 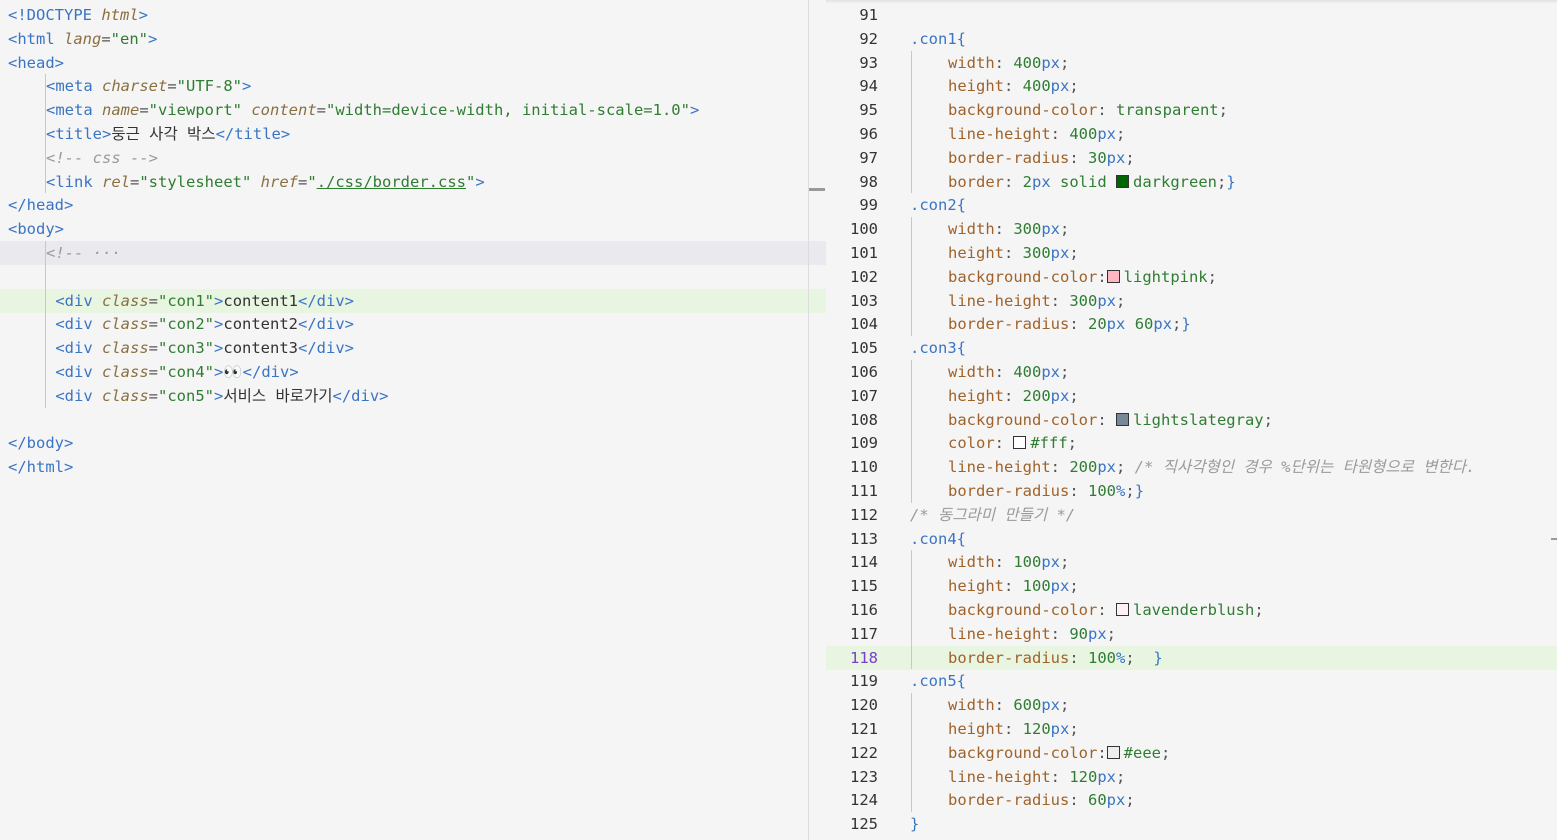 What do you see at coordinates (1191, 838) in the screenshot?
I see `code-line: 126` at bounding box center [1191, 838].